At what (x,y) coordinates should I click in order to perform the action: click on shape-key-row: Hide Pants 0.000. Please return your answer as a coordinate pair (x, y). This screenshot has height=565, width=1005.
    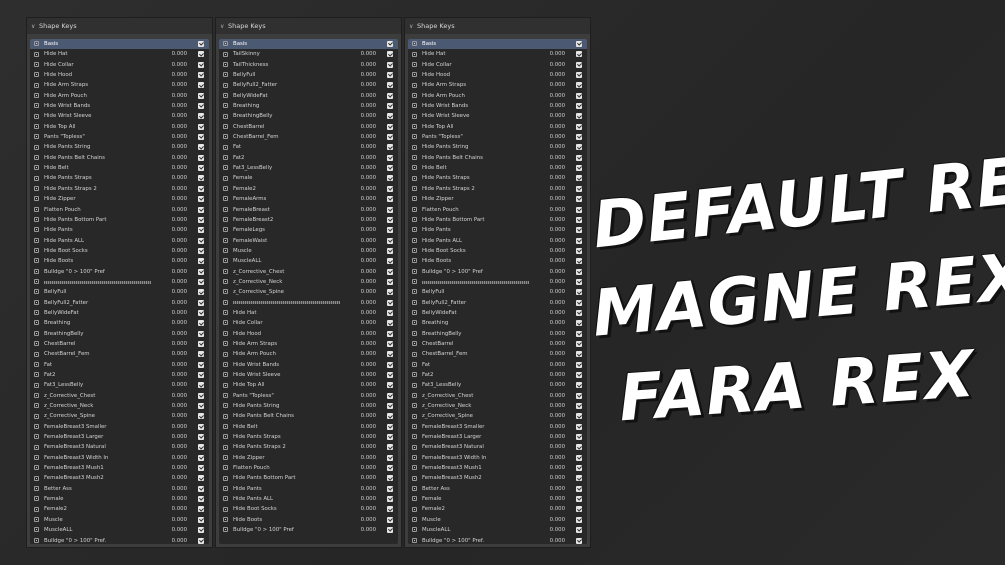
    Looking at the image, I should click on (308, 489).